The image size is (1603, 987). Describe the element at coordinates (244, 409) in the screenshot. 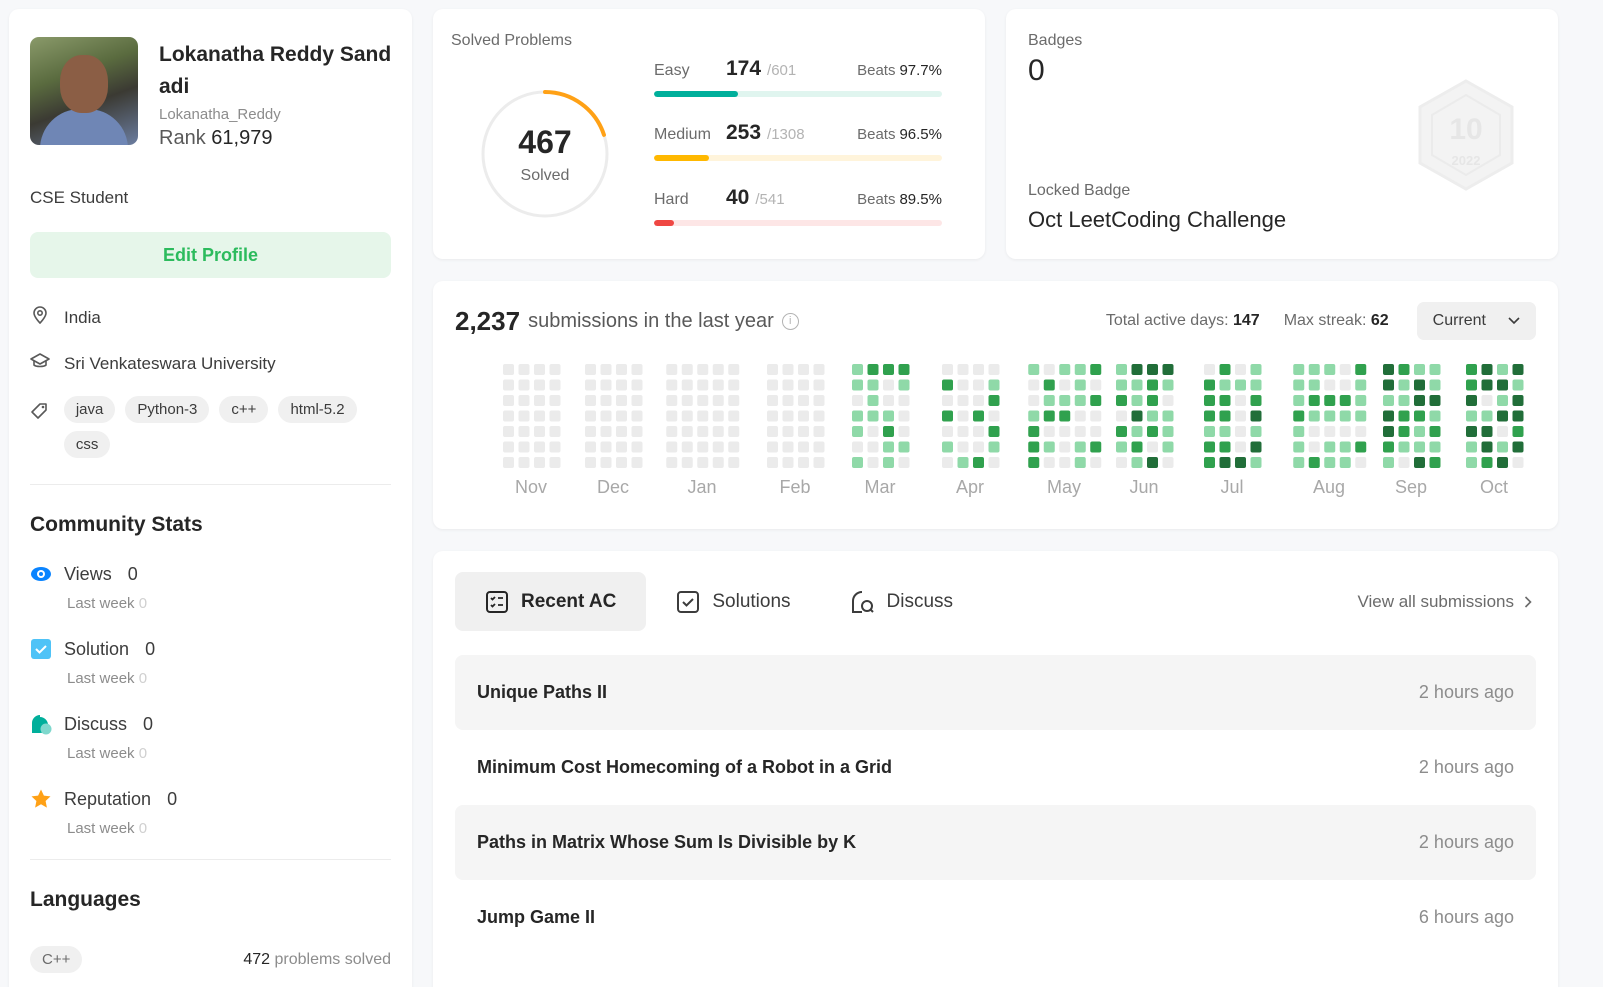

I see `skill-tag: c++` at that location.